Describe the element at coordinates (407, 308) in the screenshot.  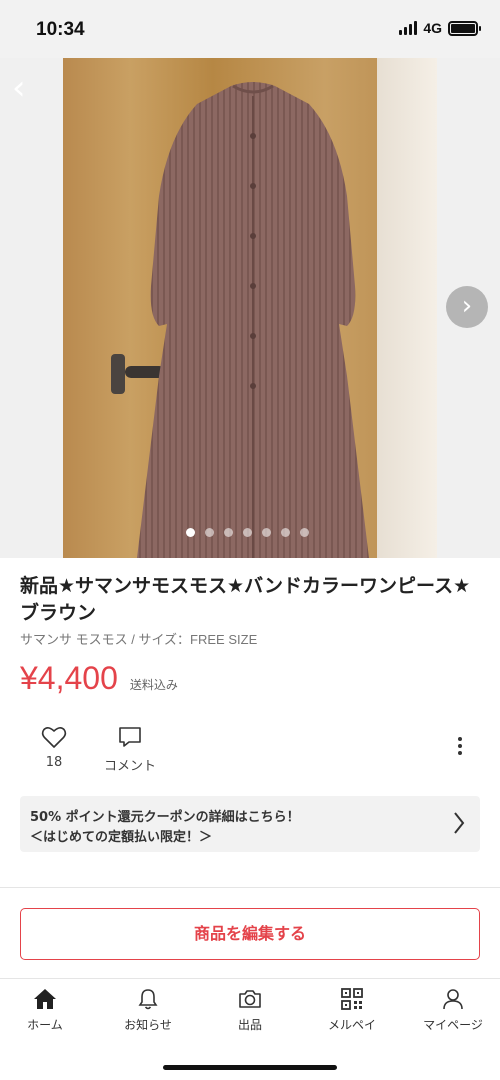
I see `door-frame` at that location.